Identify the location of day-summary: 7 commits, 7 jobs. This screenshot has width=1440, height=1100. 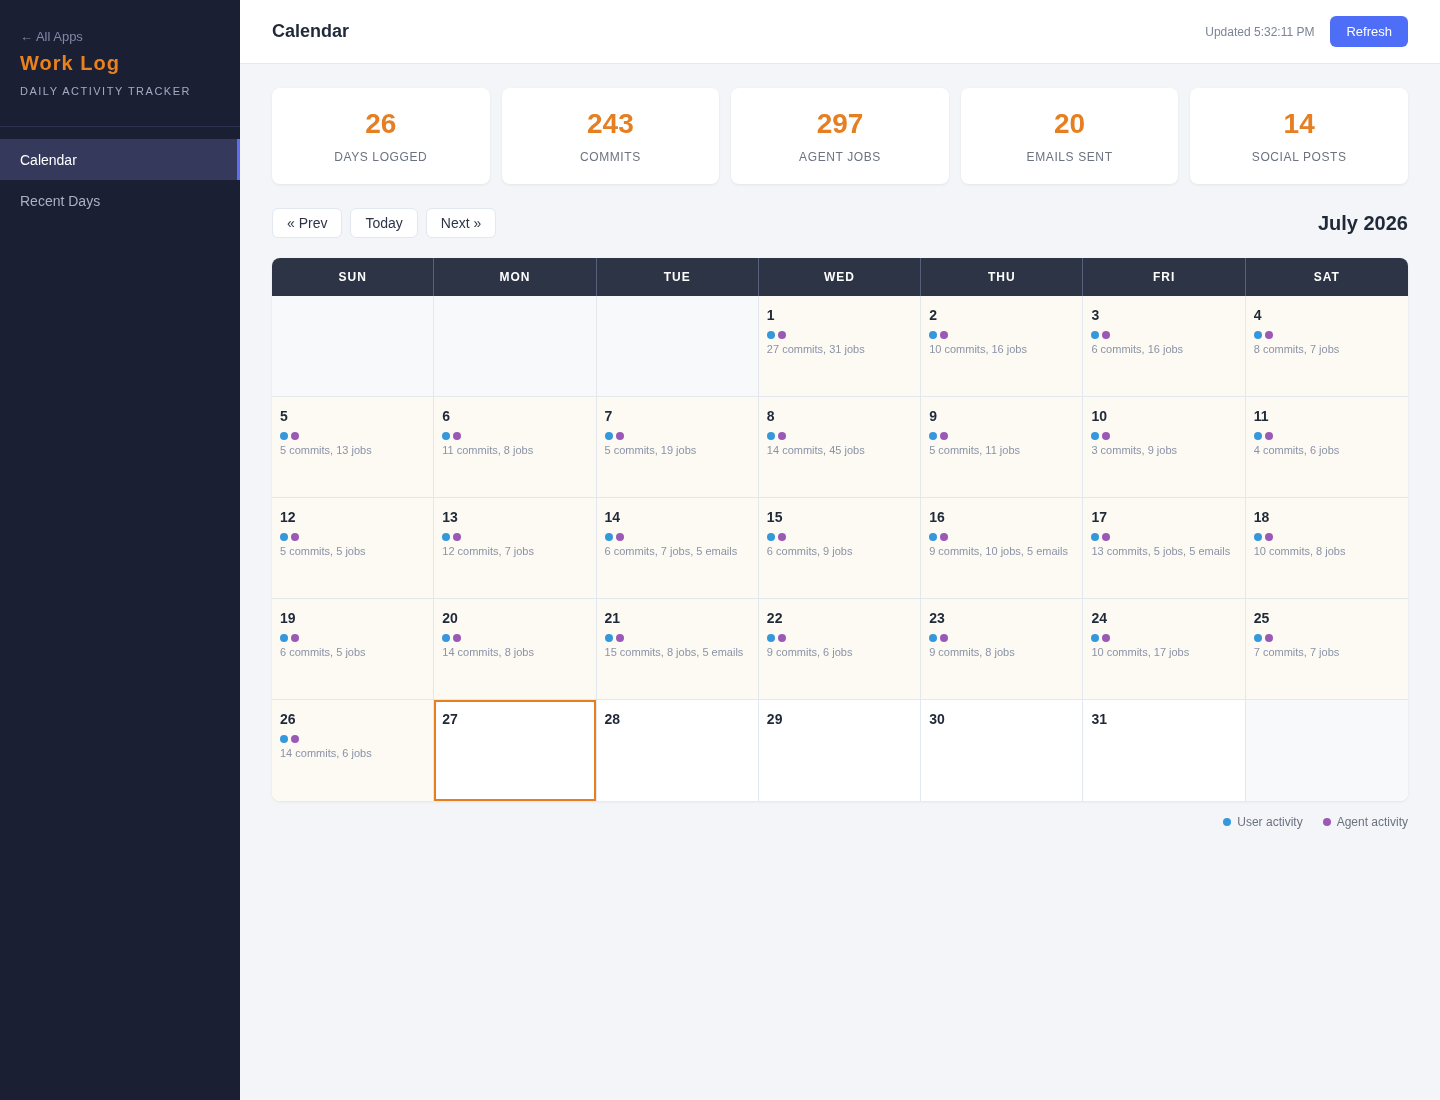
(1296, 652).